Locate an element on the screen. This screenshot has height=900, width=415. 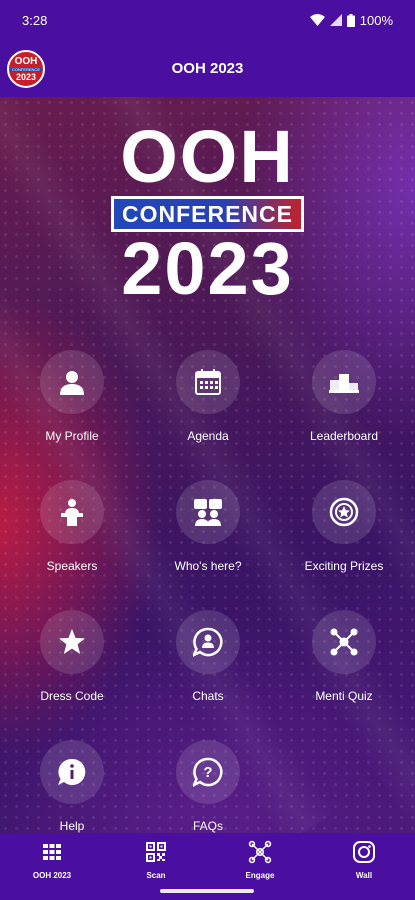
grid-icon is located at coordinates (52, 852).